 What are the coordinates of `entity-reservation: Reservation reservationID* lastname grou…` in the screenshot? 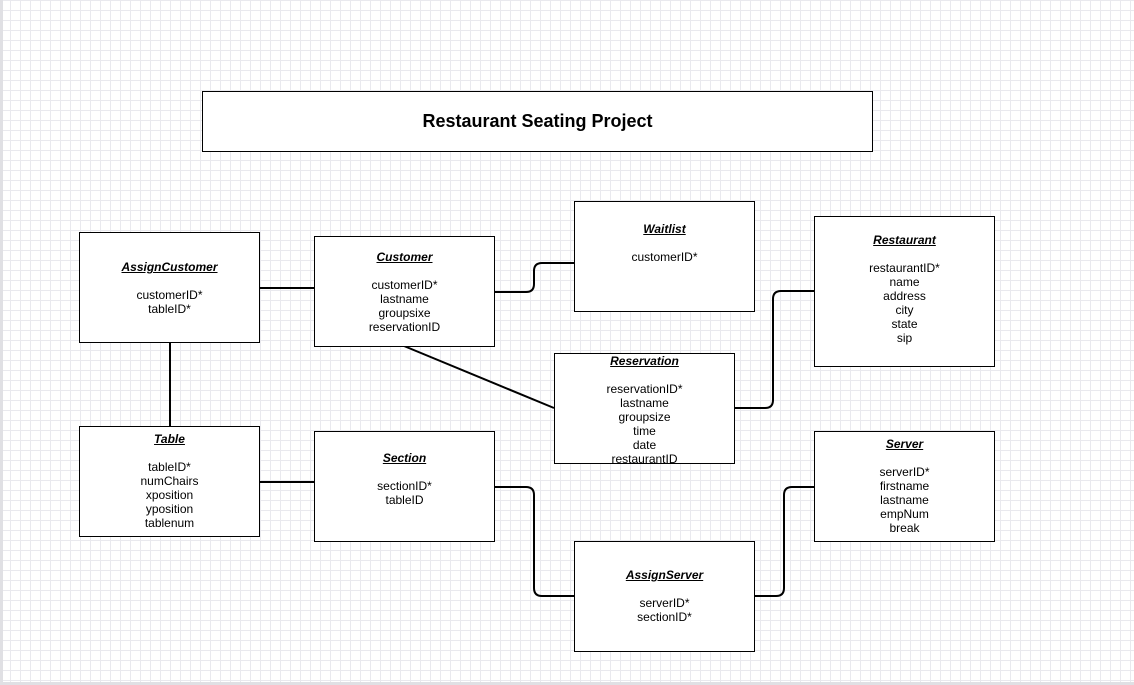 It's located at (644, 409).